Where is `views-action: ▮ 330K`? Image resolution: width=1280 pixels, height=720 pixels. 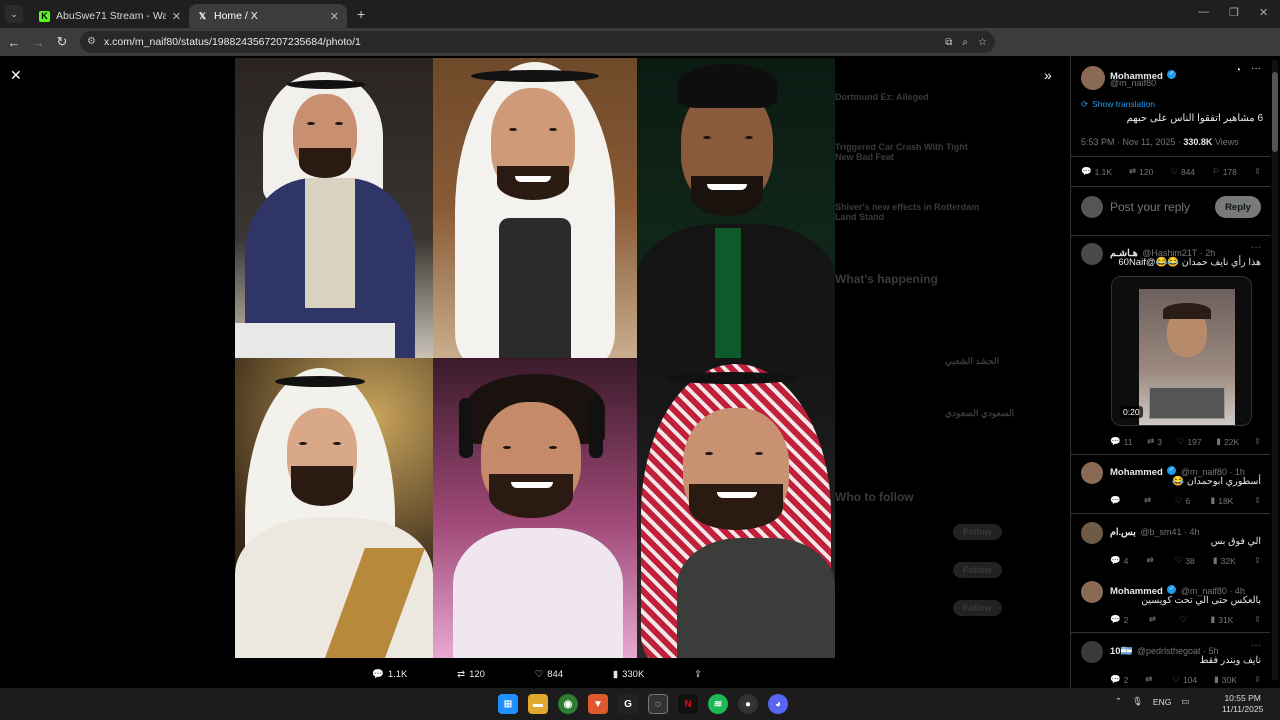
views-action: ▮ 330K is located at coordinates (628, 674).